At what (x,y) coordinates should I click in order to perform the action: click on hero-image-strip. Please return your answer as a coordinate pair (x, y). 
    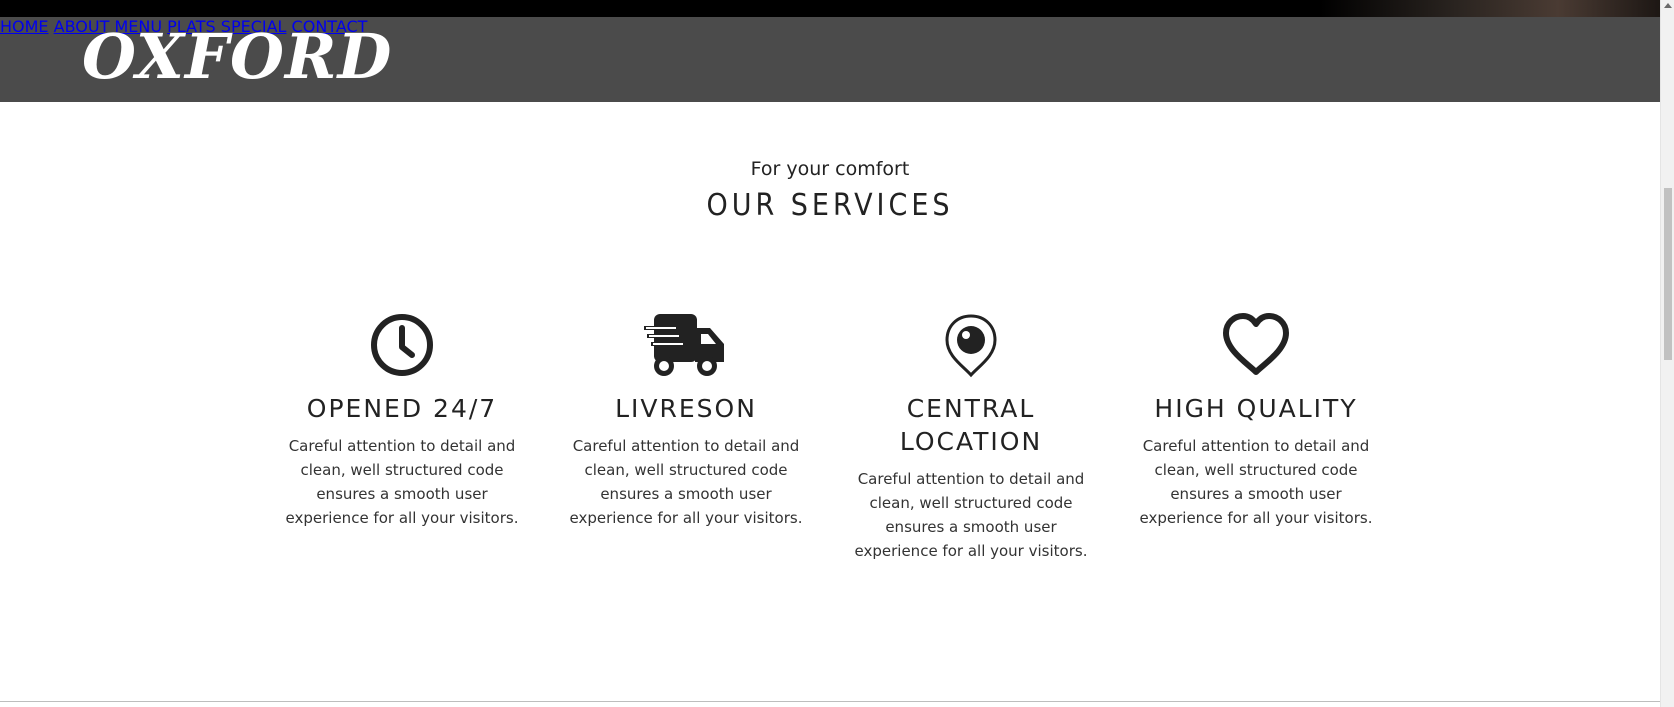
    Looking at the image, I should click on (830, 8).